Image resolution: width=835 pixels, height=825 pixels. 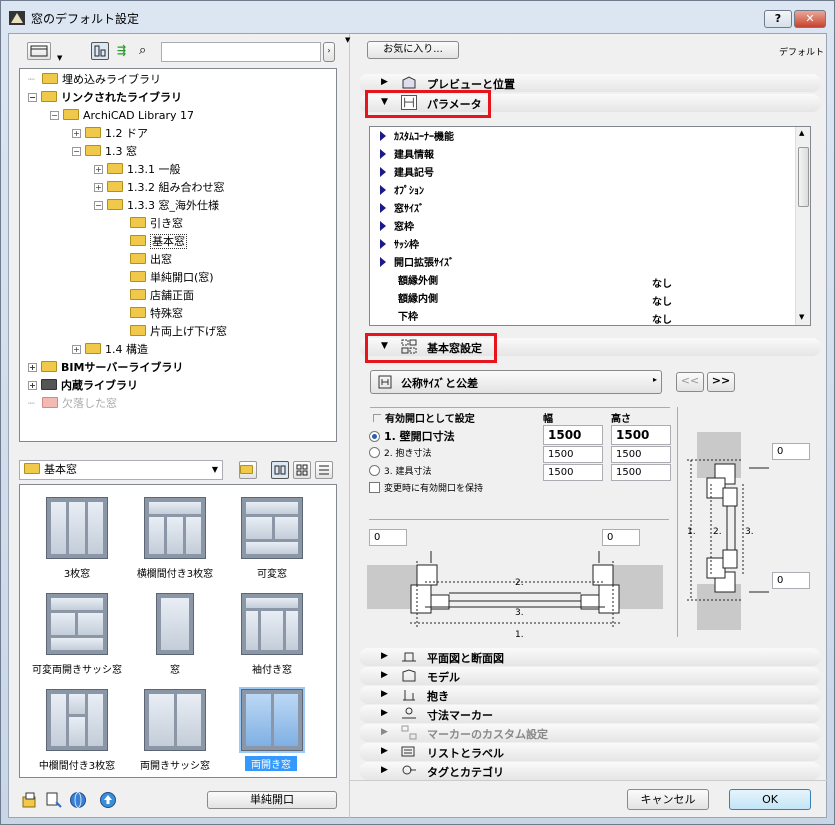 What do you see at coordinates (100, 51) in the screenshot?
I see `pin-icon` at bounding box center [100, 51].